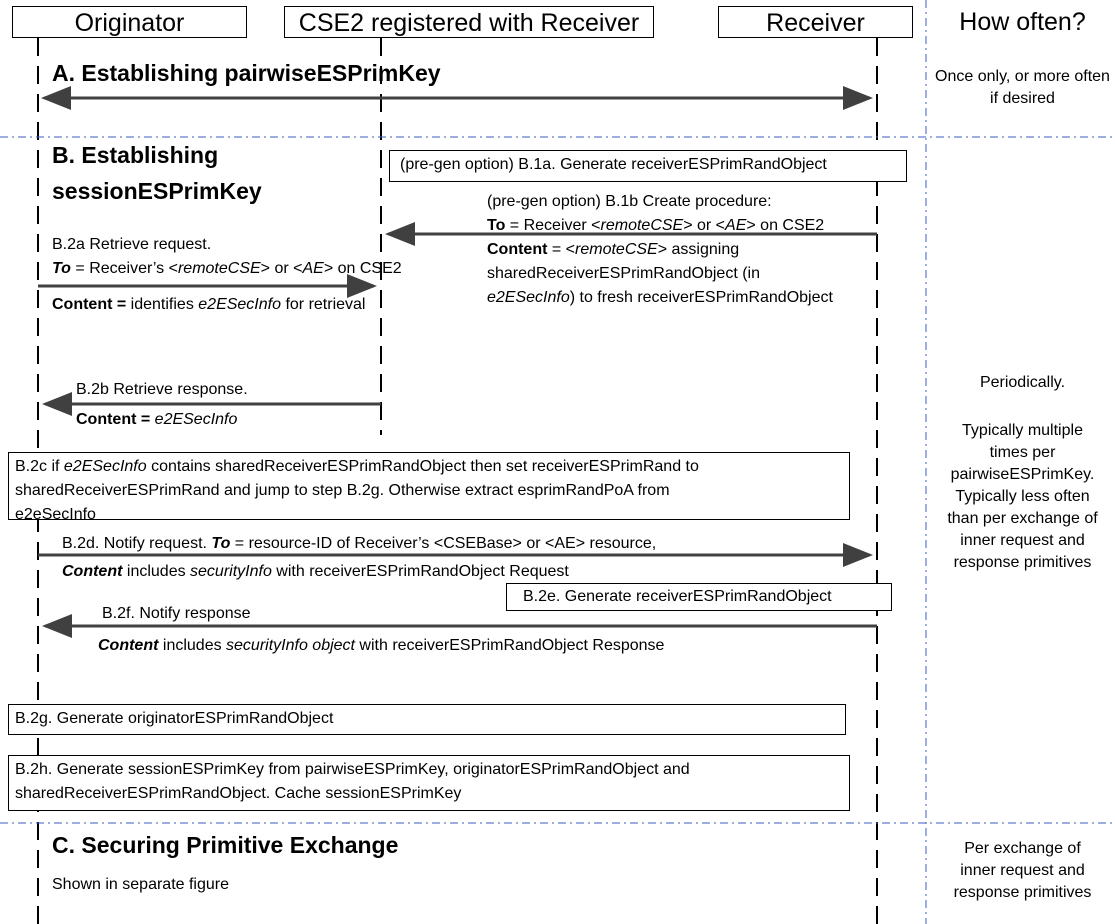 Image resolution: width=1115 pixels, height=924 pixels. I want to click on section-c-subtitle: Shown in separate figure, so click(140, 884).